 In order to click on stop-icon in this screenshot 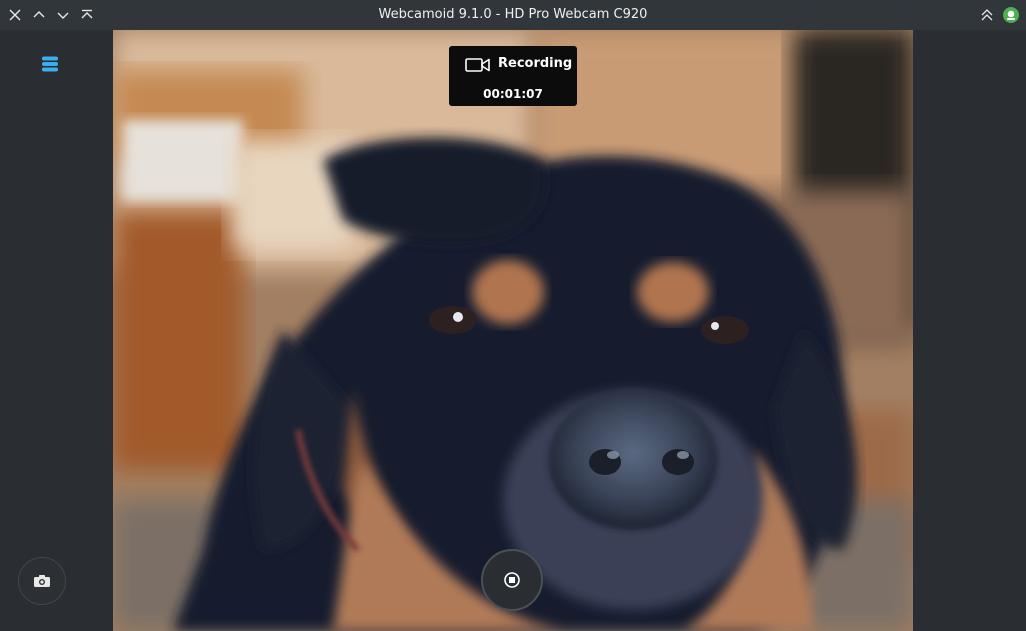, I will do `click(512, 580)`.